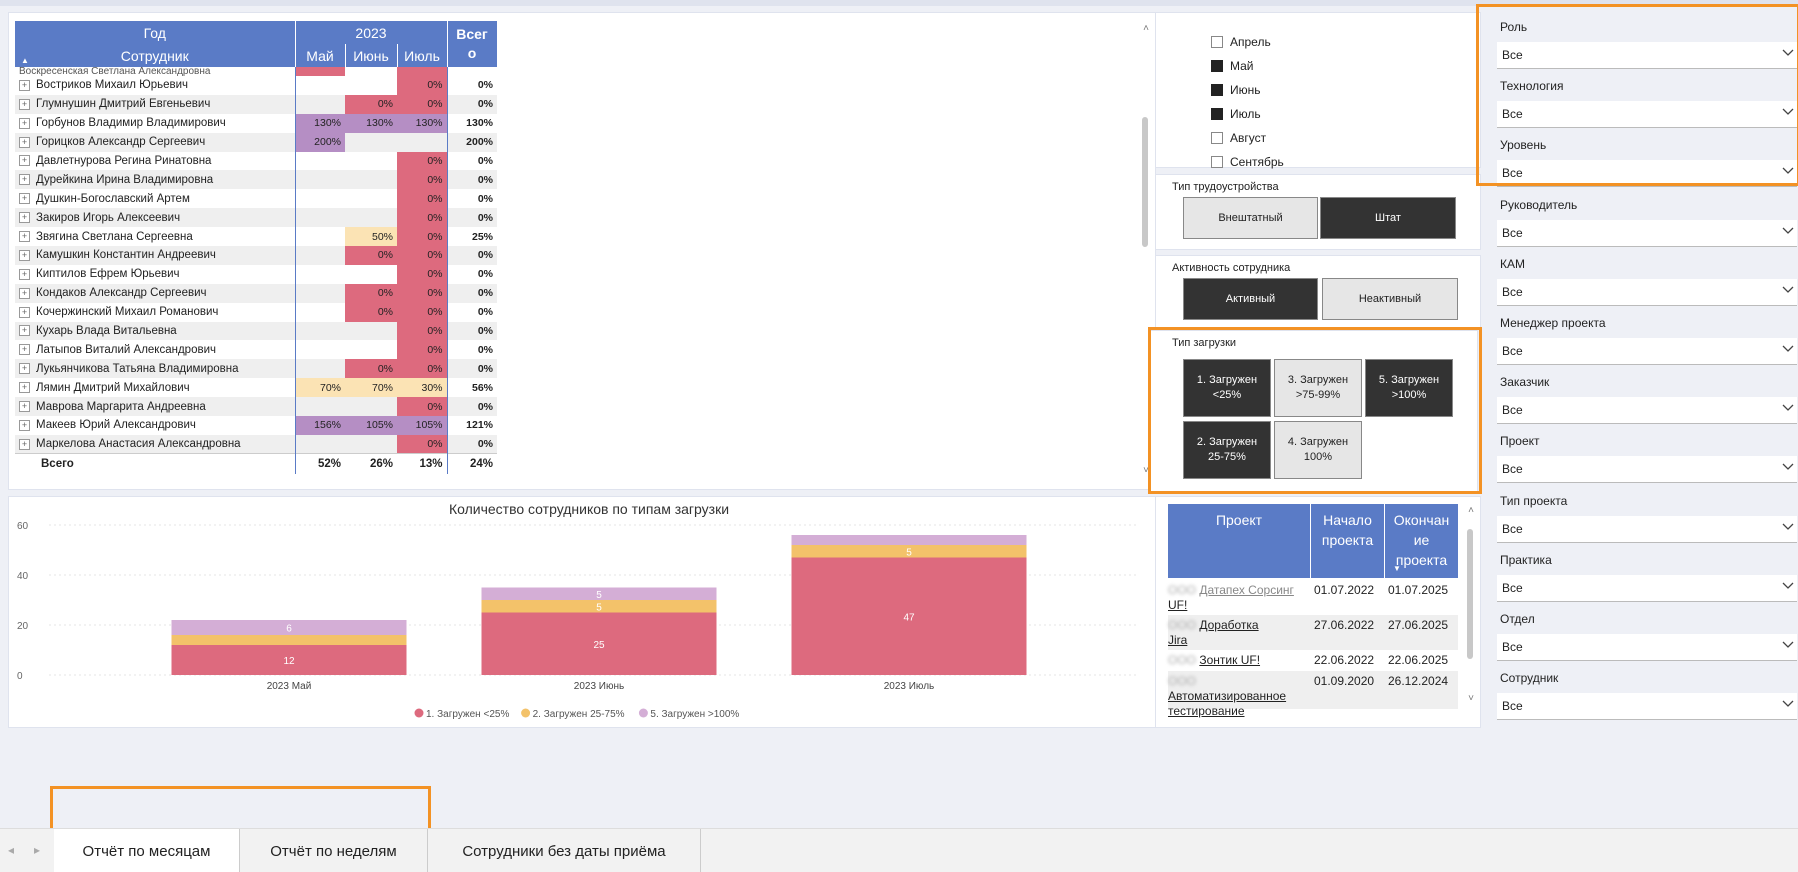 The width and height of the screenshot is (1798, 872). What do you see at coordinates (1246, 590) in the screenshot?
I see `project-name: Датапех Сорсинг` at bounding box center [1246, 590].